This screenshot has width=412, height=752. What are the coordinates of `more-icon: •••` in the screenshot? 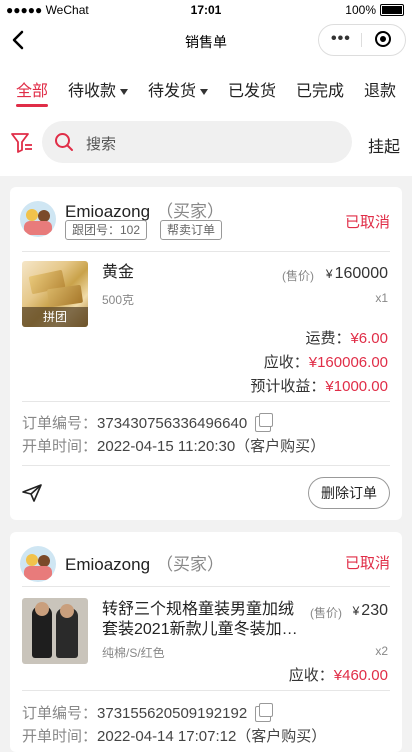 It's located at (341, 39).